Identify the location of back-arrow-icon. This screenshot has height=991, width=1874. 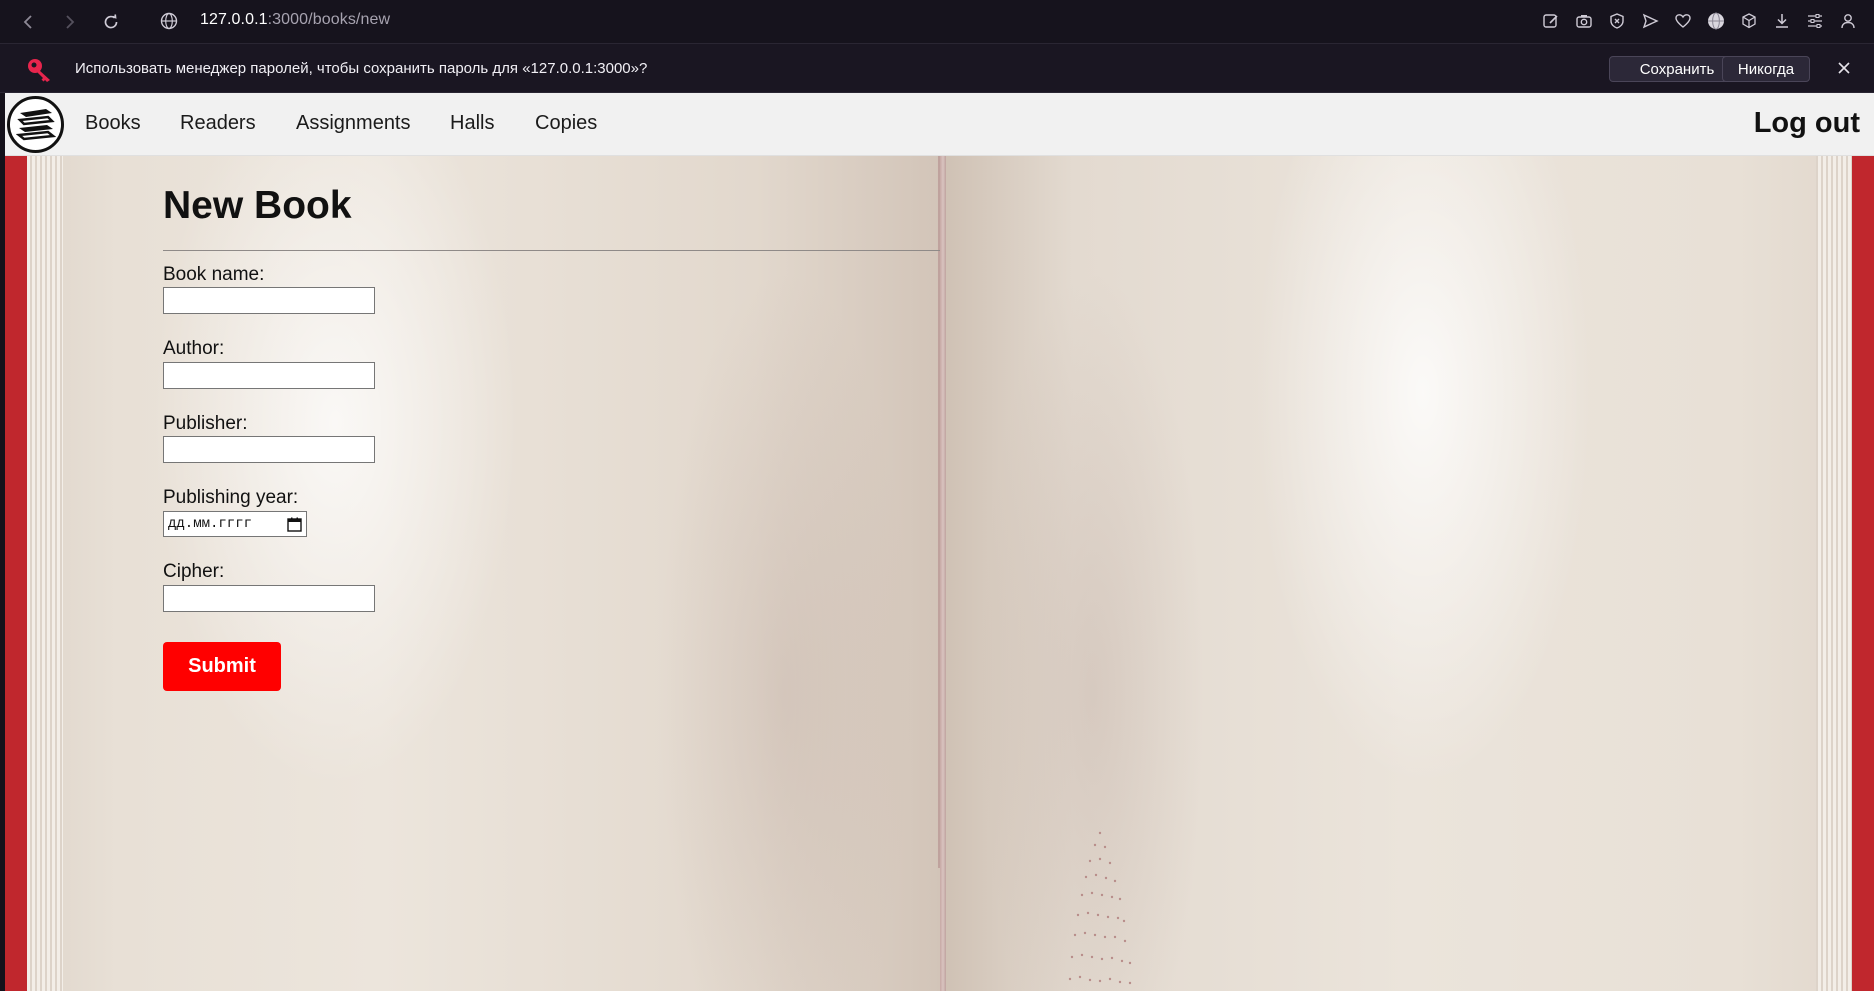
(27, 22).